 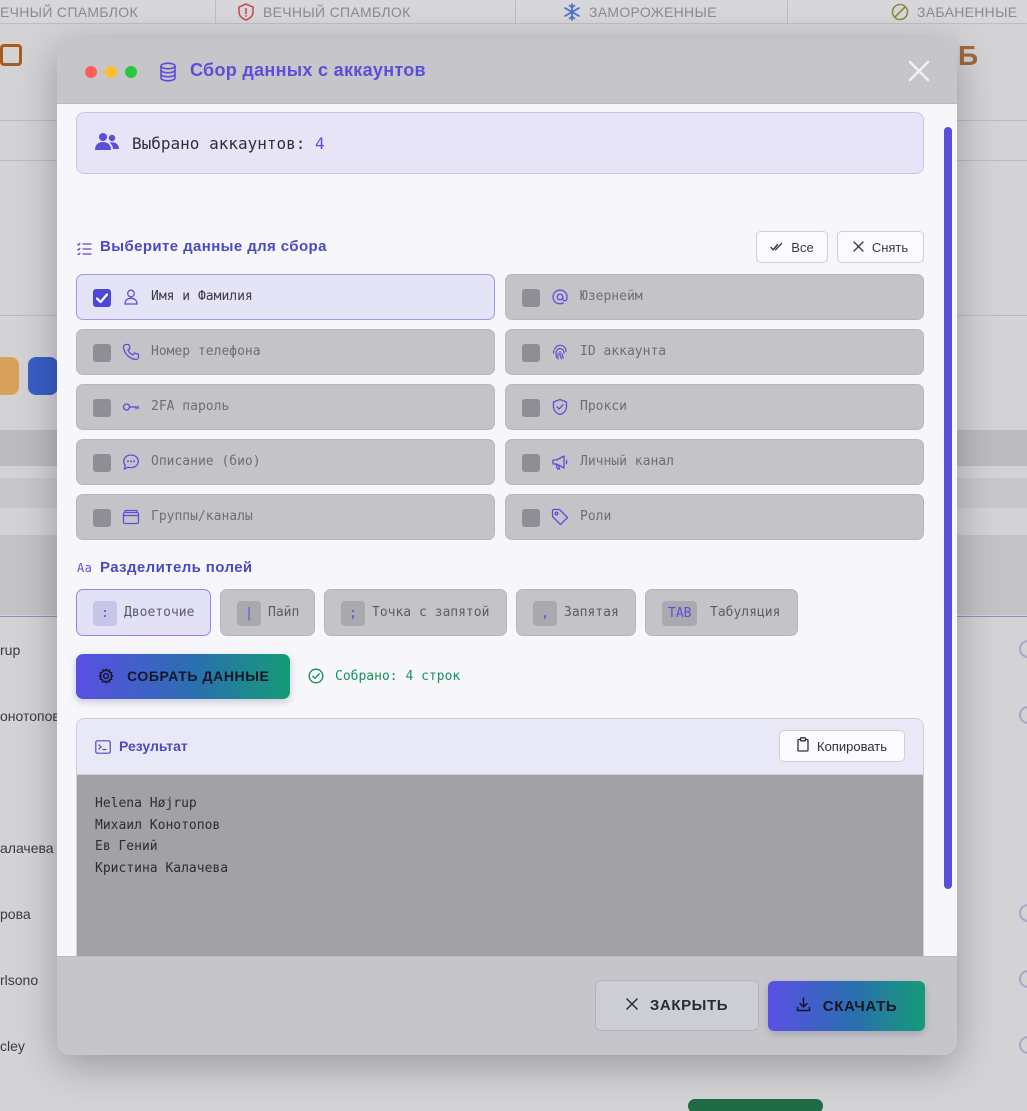 I want to click on window-close-dot, so click(x=91, y=72).